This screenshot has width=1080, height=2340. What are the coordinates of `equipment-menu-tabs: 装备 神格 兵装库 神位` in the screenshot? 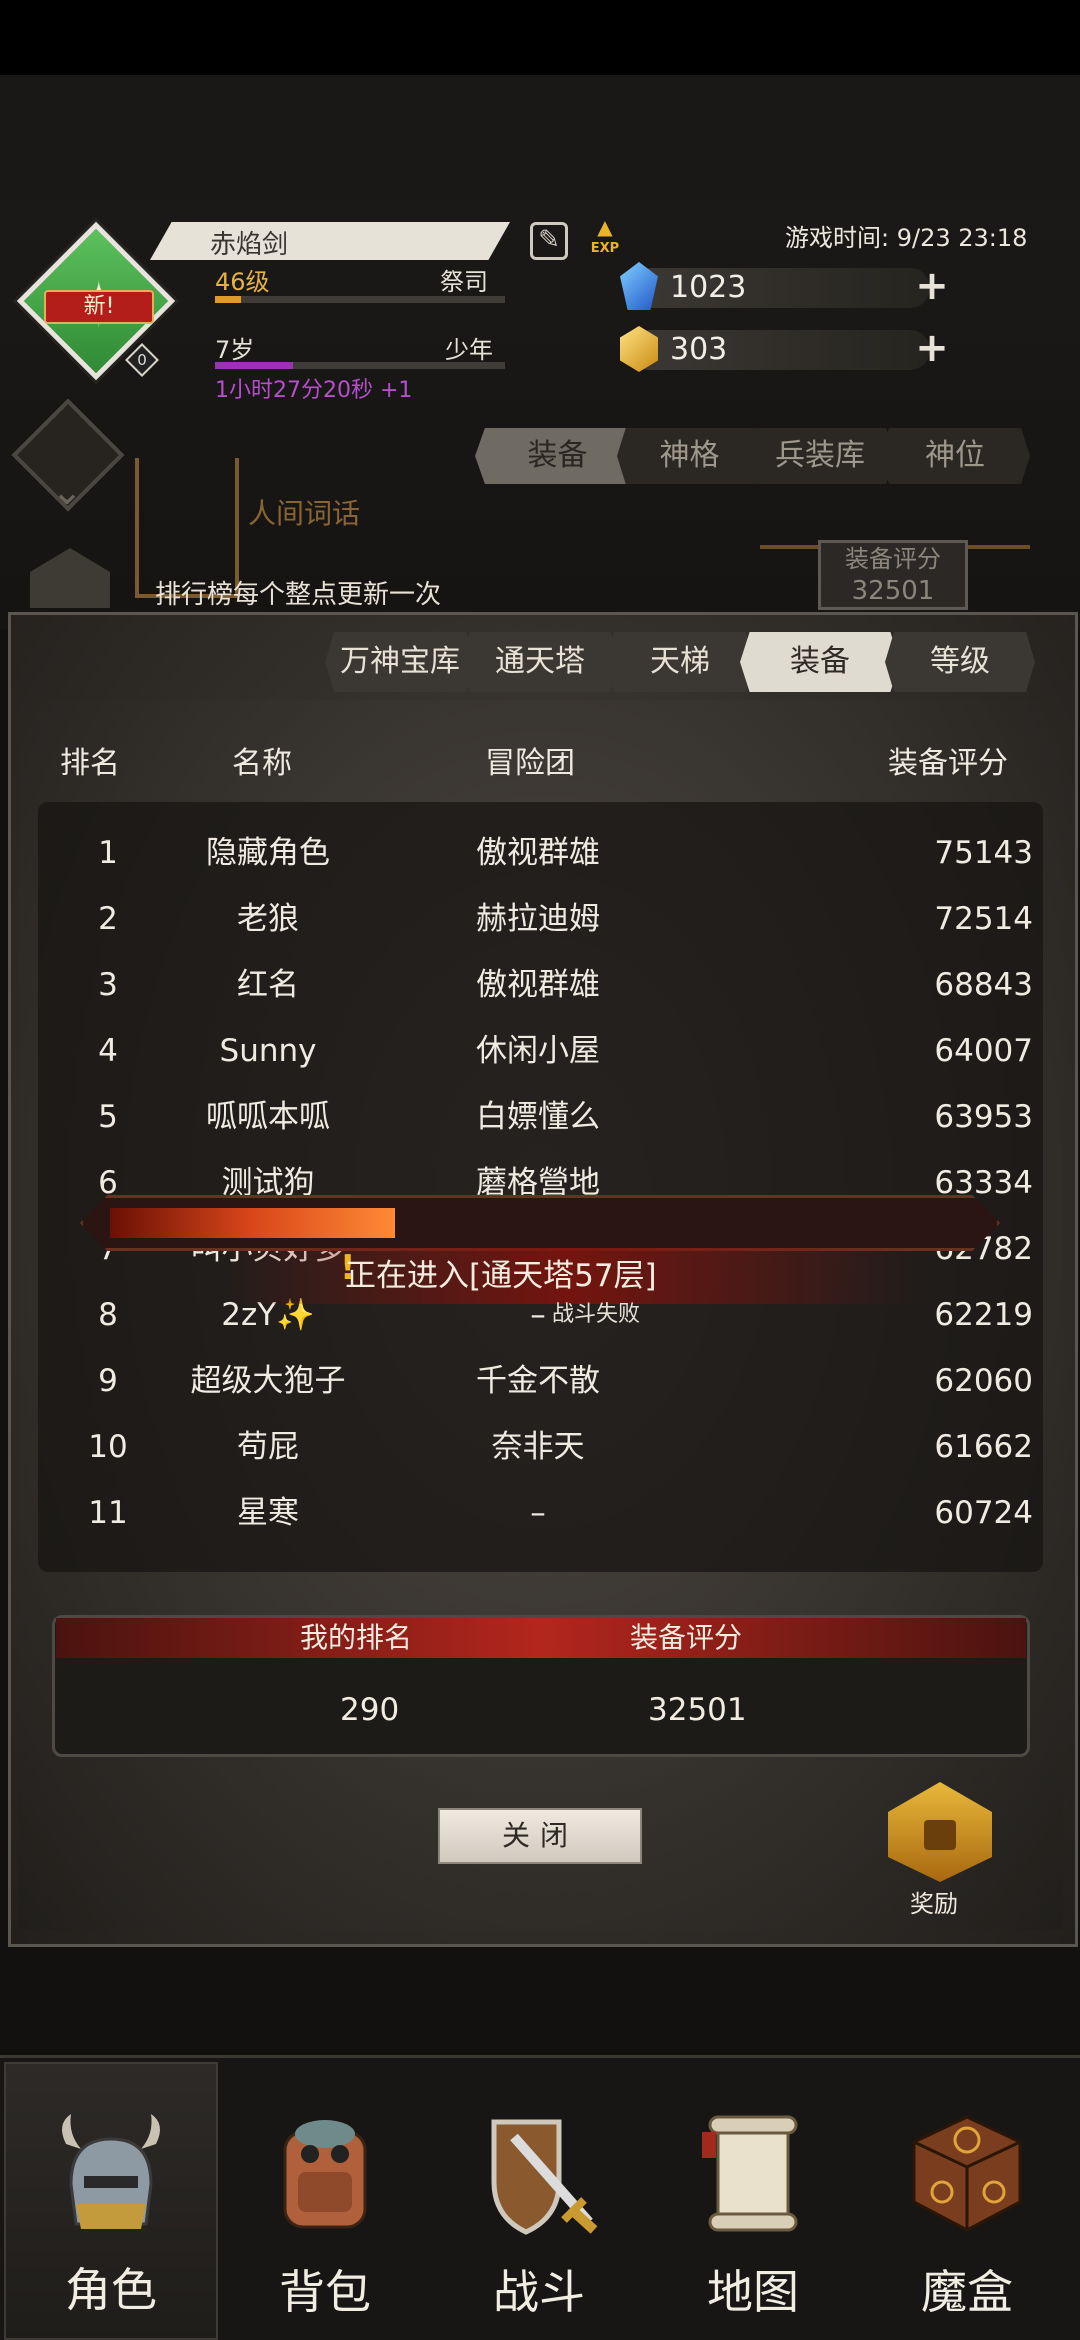 It's located at (757, 458).